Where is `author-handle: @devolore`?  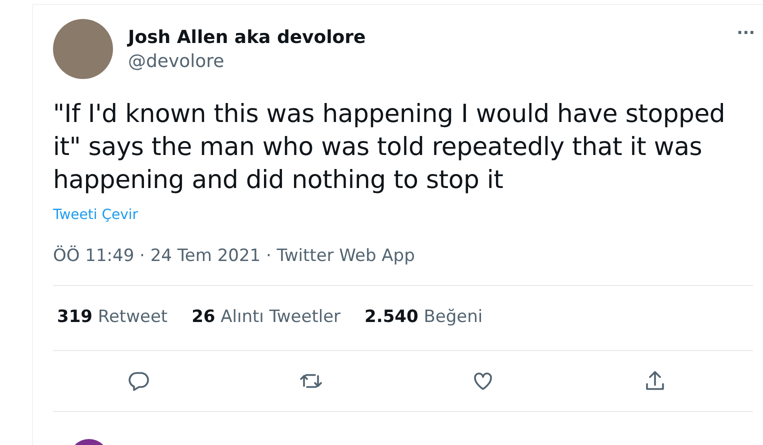 author-handle: @devolore is located at coordinates (432, 62).